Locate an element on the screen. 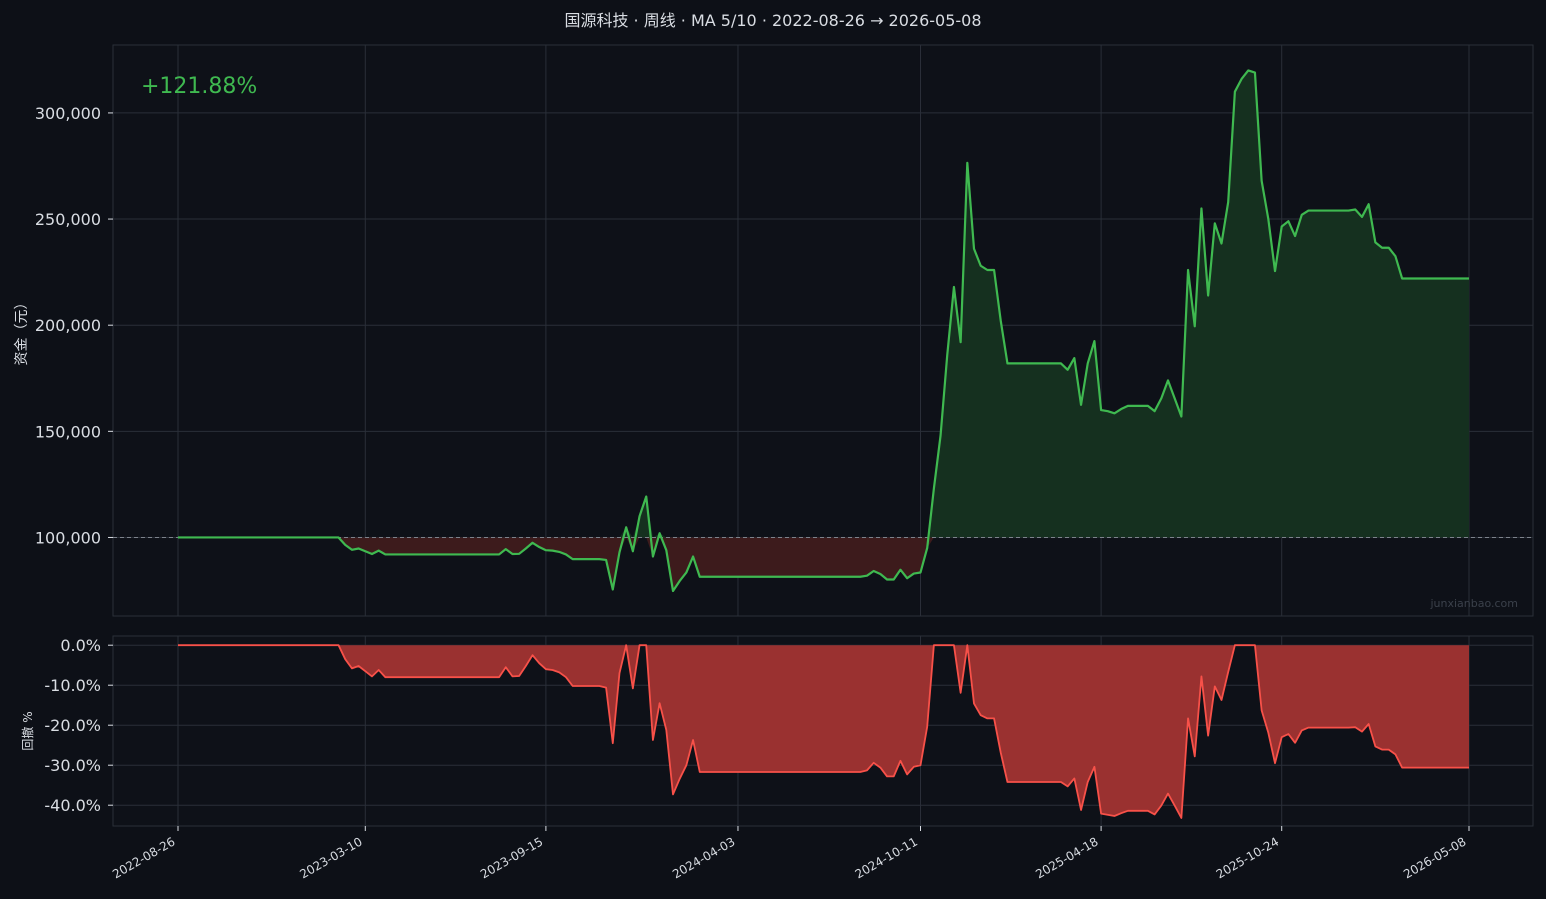  x-tick-label: 2024-04-03 is located at coordinates (703, 857).